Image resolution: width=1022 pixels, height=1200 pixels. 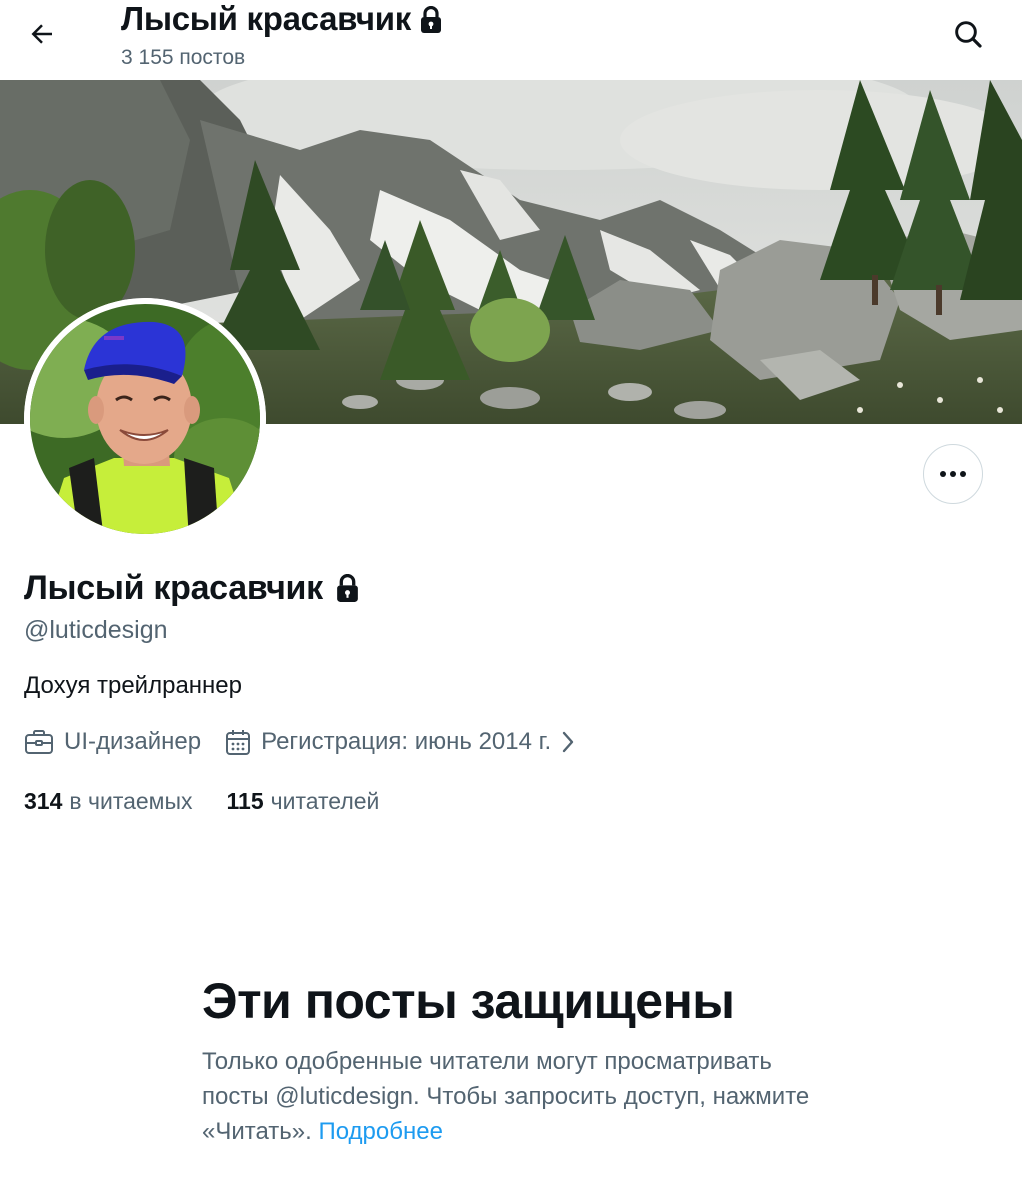 What do you see at coordinates (96, 630) in the screenshot?
I see `profile-handle: @luticdesign` at bounding box center [96, 630].